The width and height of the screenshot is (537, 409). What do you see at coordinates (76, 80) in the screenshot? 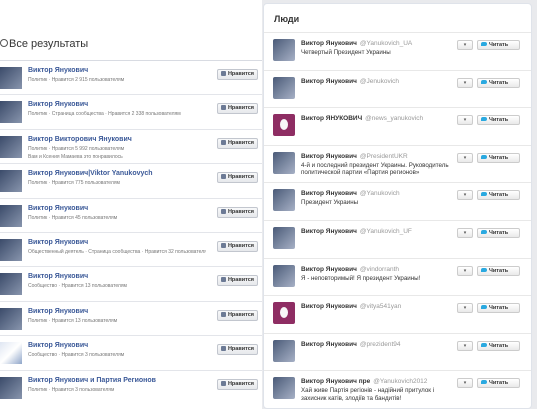
I see `result-subtitle: Политик · Нравится 2 915 пользователям` at bounding box center [76, 80].